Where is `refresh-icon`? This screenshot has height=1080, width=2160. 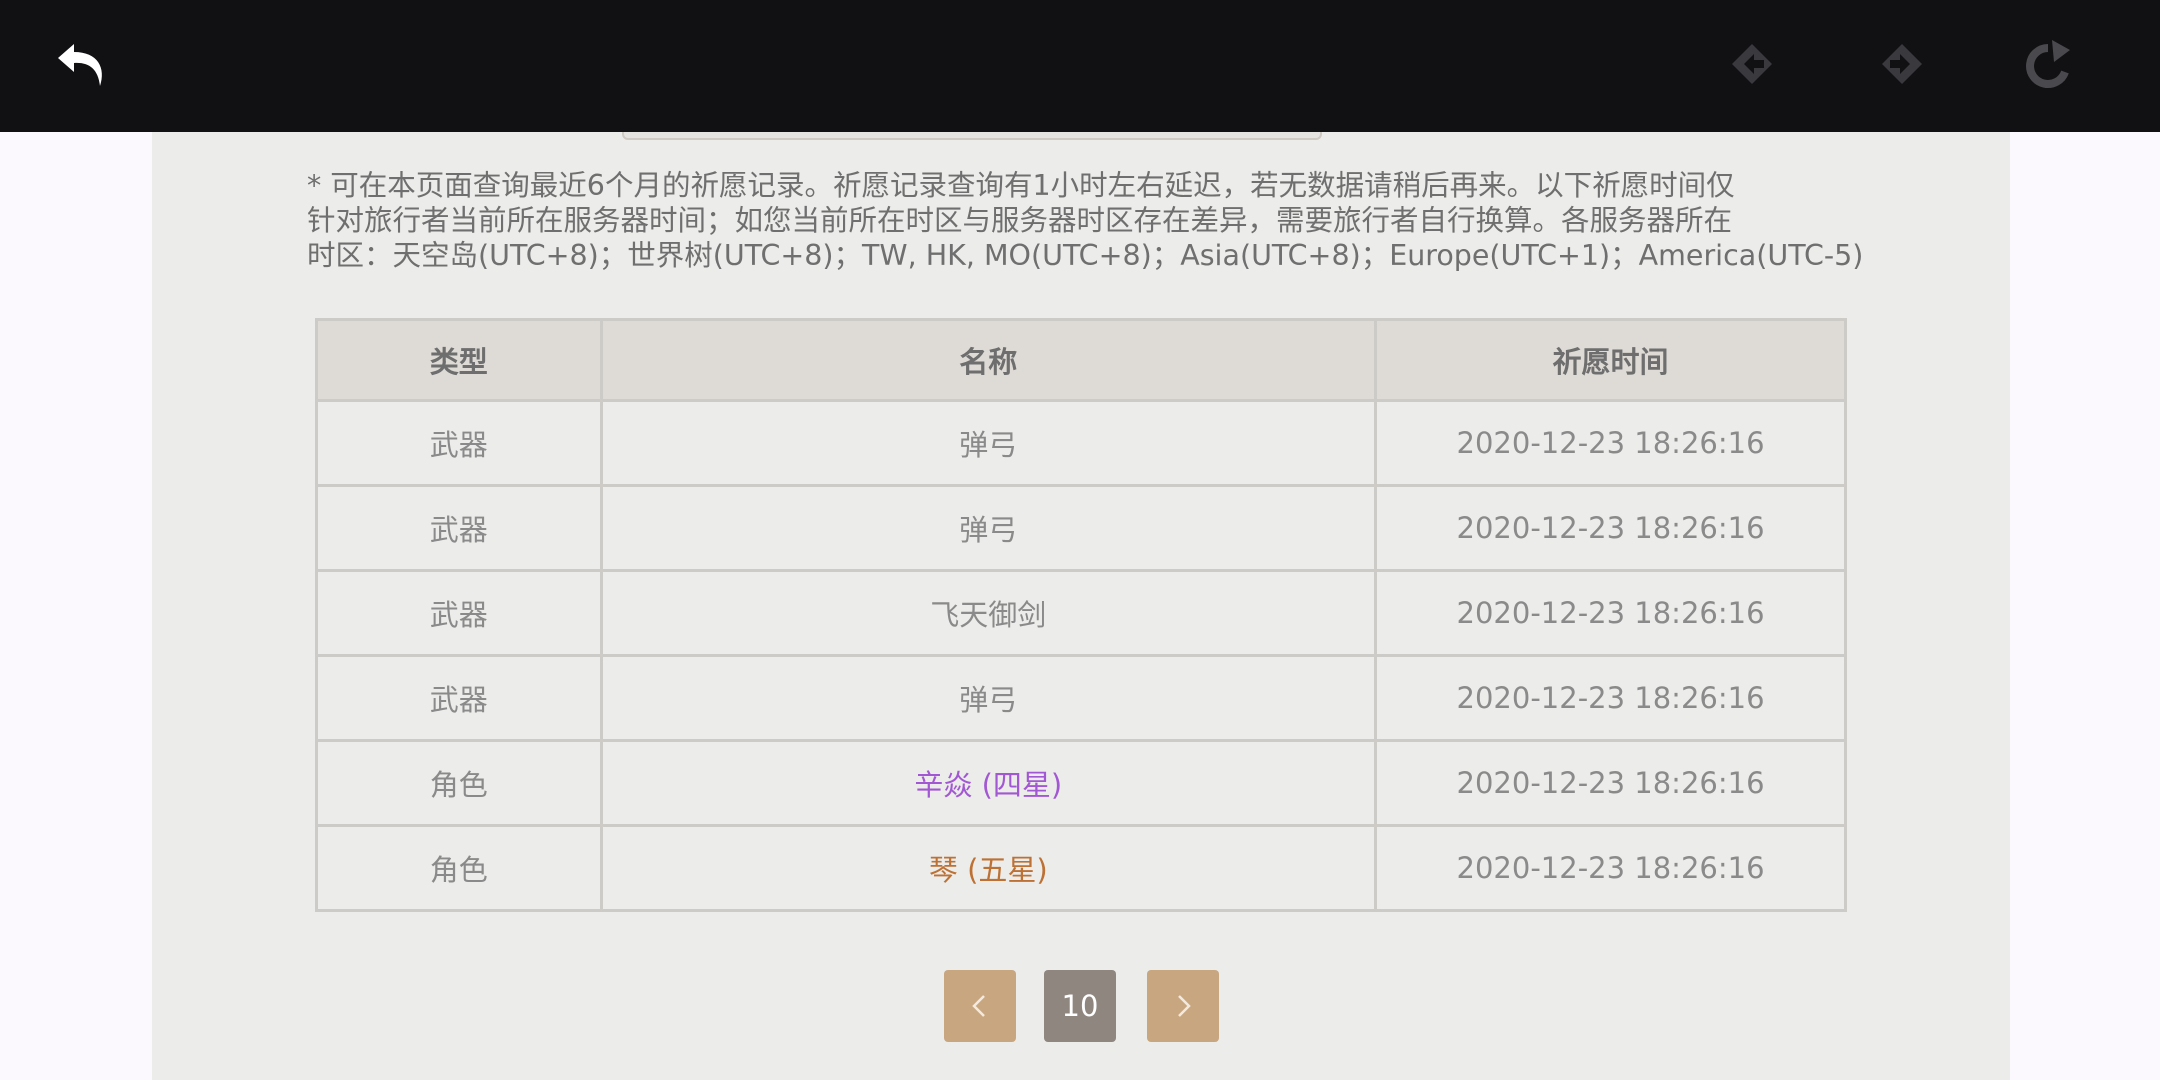 refresh-icon is located at coordinates (2048, 64).